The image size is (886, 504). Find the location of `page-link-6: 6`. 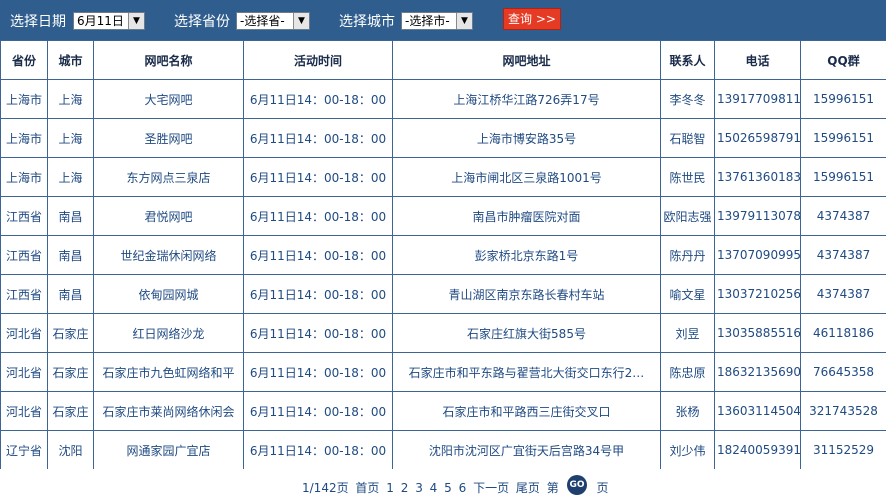

page-link-6: 6 is located at coordinates (463, 488).